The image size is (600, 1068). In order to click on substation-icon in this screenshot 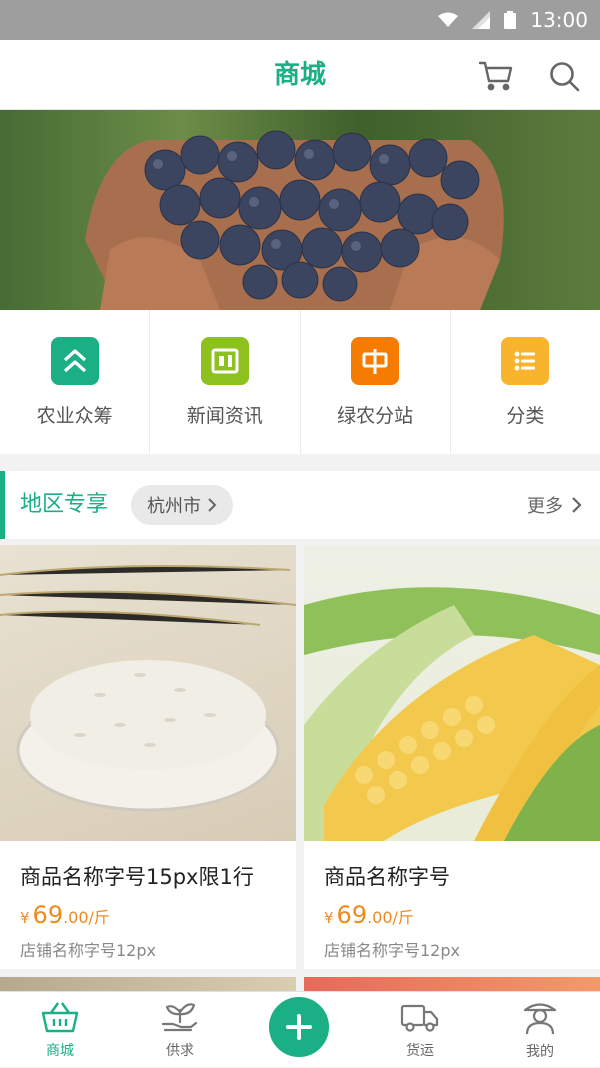, I will do `click(375, 360)`.